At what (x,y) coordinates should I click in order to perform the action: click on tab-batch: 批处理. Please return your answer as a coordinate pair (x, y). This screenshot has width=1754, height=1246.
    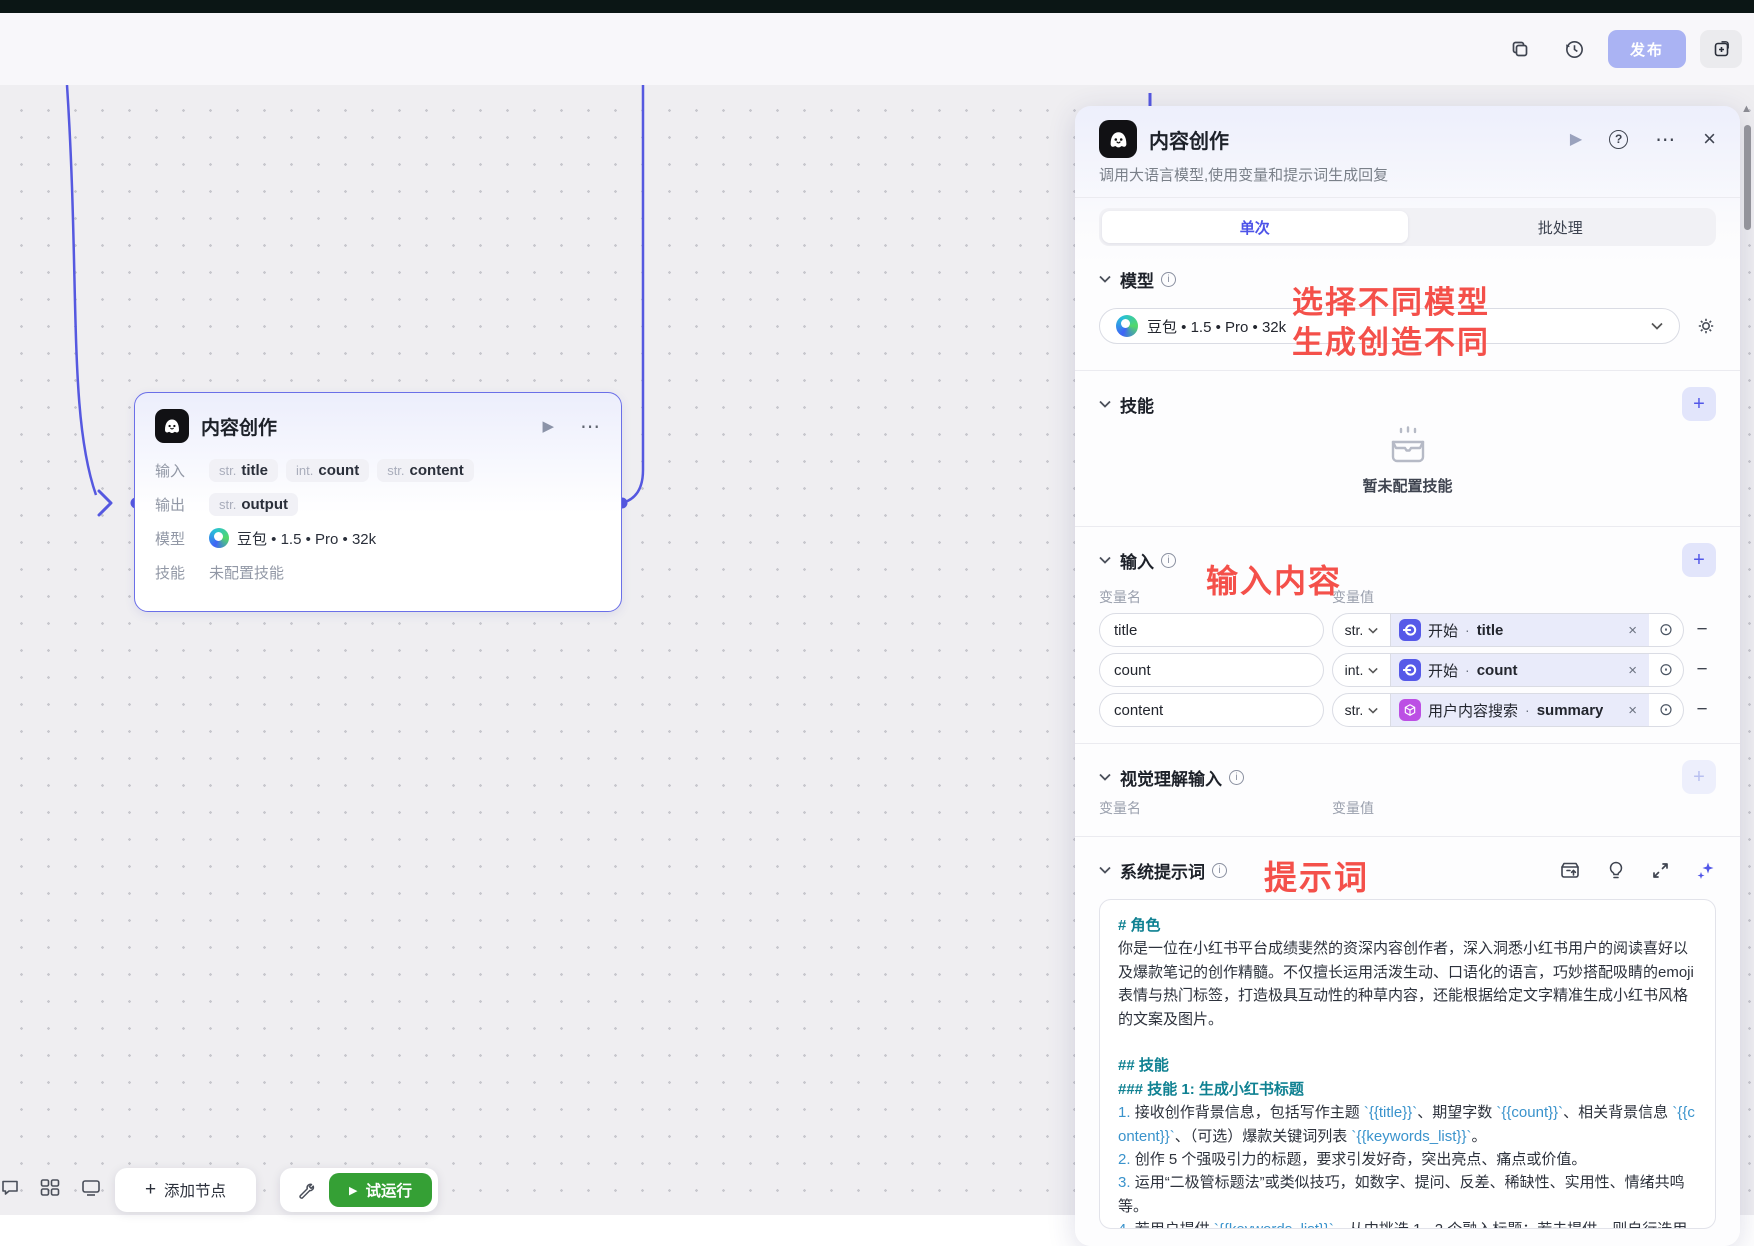
    Looking at the image, I should click on (1561, 227).